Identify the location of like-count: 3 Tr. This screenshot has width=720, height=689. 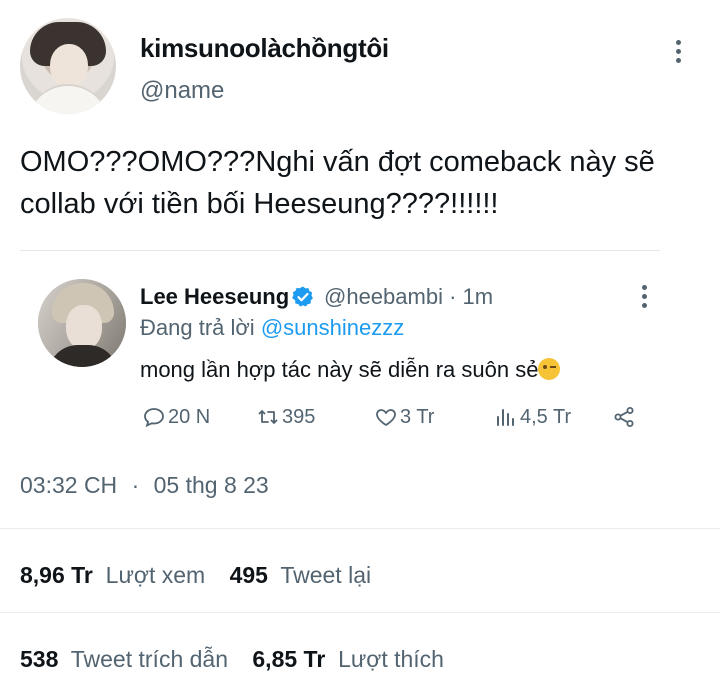
(417, 416).